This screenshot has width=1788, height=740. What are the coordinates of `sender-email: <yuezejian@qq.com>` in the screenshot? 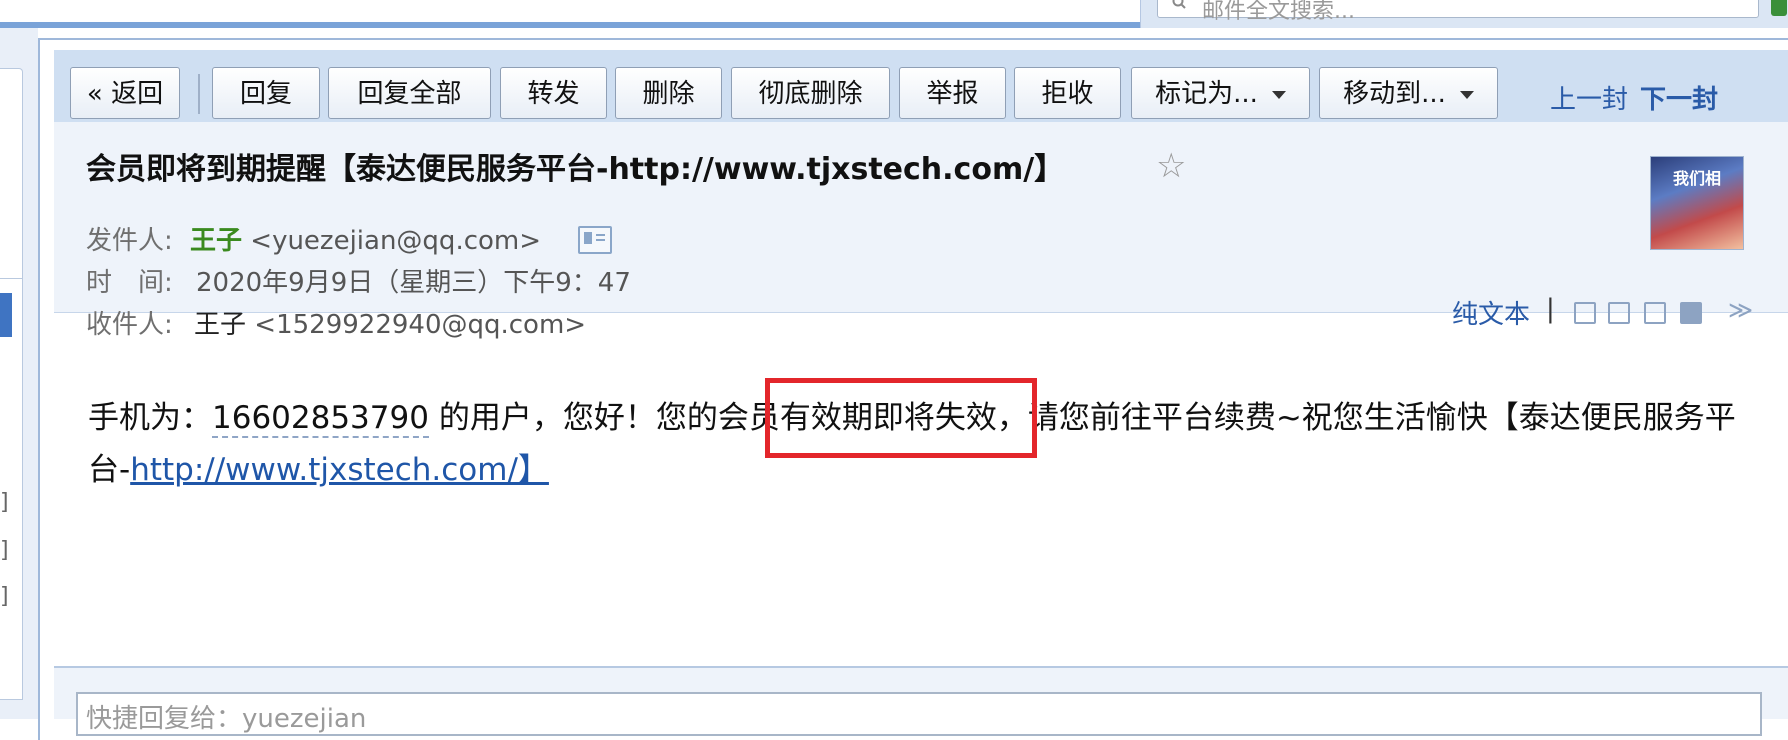 It's located at (396, 241).